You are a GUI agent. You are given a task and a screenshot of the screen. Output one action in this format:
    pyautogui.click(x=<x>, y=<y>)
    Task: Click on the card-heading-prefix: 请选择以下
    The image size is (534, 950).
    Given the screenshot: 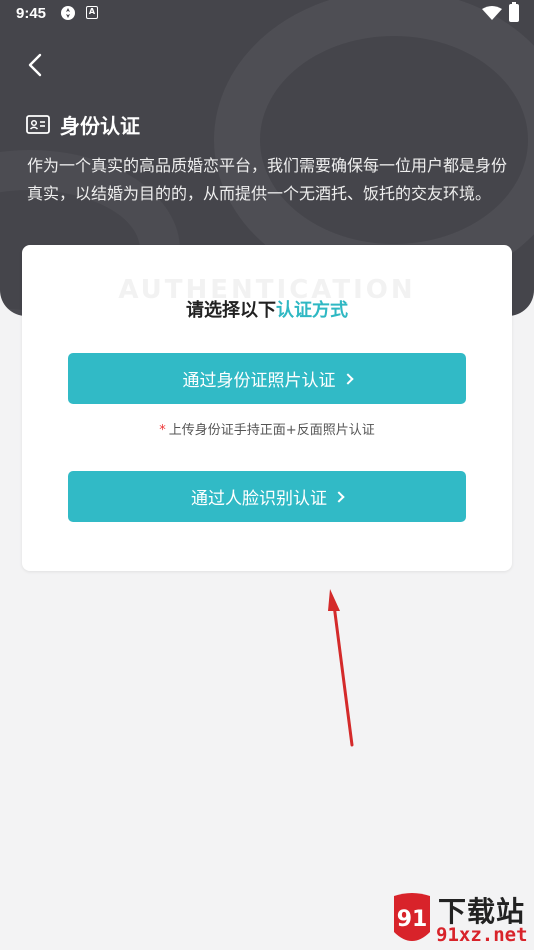 What is the action you would take?
    pyautogui.click(x=231, y=310)
    